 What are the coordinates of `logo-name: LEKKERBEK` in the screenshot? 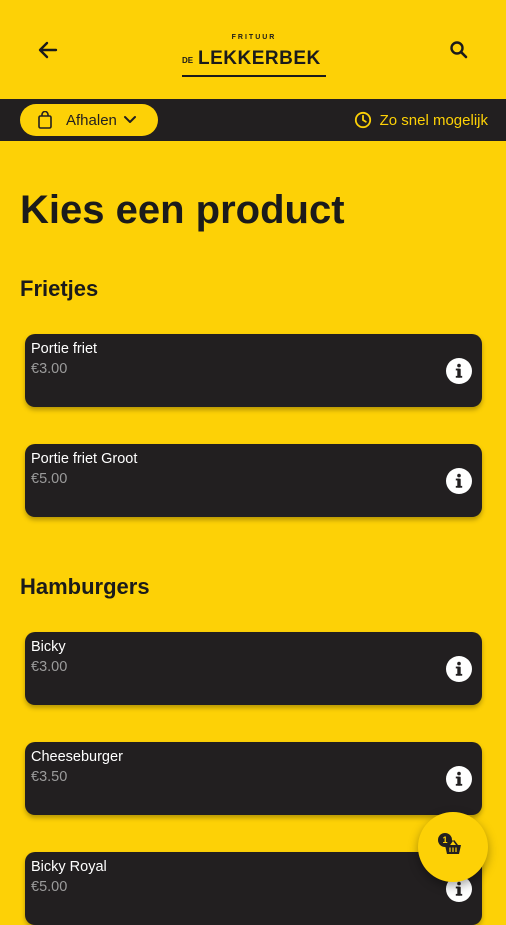 It's located at (259, 58).